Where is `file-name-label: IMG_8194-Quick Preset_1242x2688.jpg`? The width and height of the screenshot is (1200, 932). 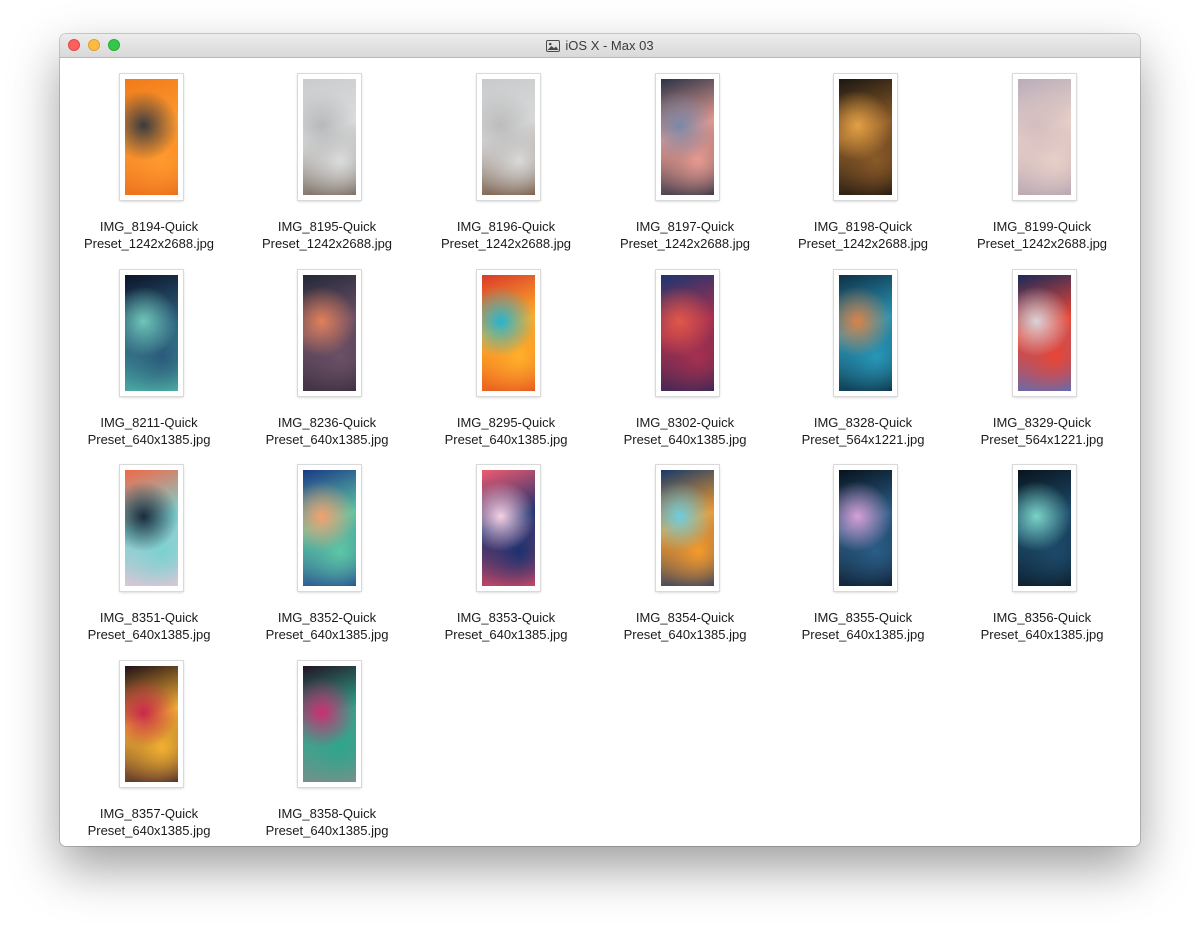 file-name-label: IMG_8194-Quick Preset_1242x2688.jpg is located at coordinates (149, 235).